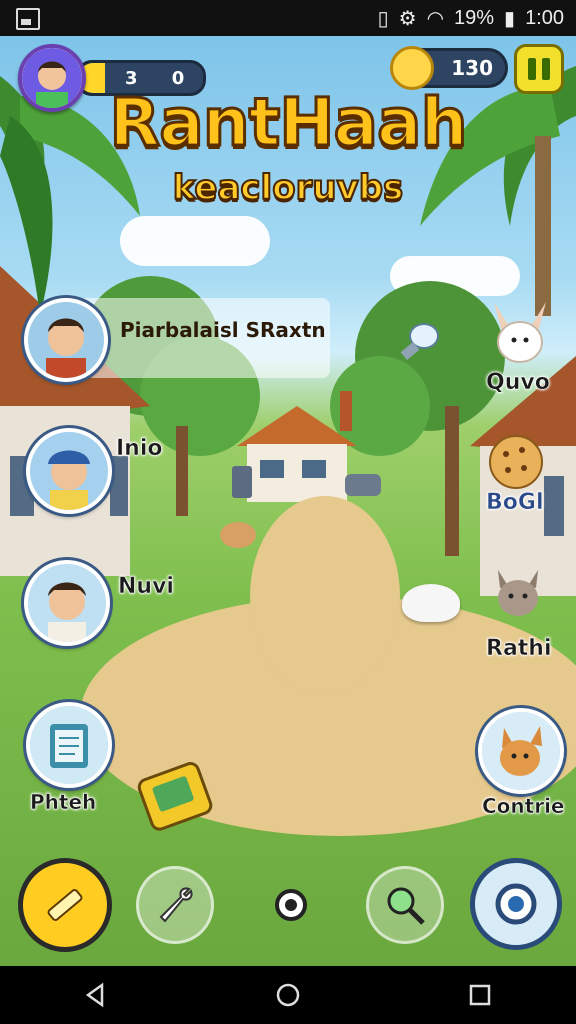  Describe the element at coordinates (288, 188) in the screenshot. I see `game-subtitle: keacloruvbs` at that location.